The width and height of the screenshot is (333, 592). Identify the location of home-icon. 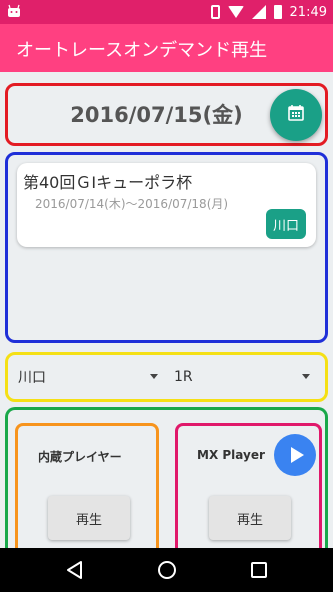
(167, 570).